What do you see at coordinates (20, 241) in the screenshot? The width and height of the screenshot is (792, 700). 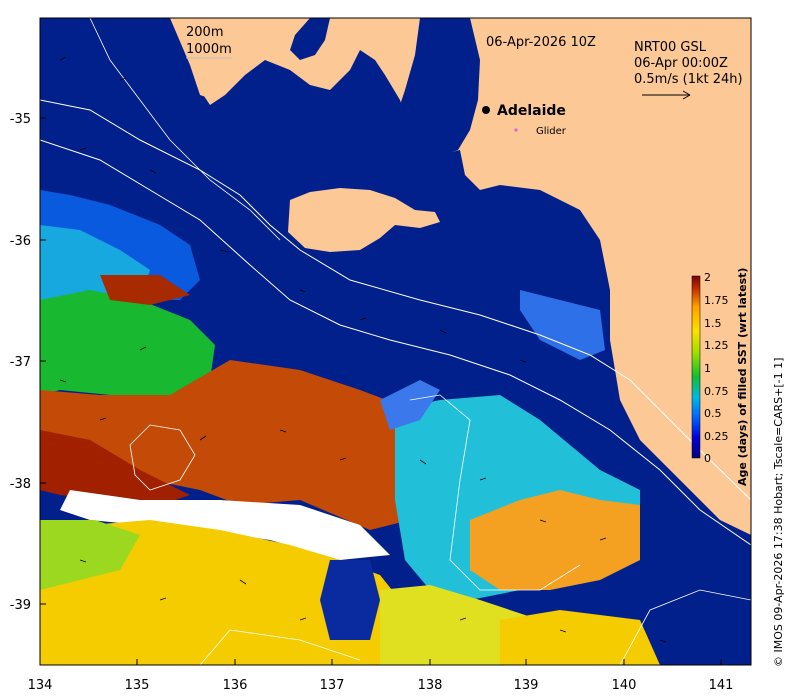 I see `y-tick: -36` at bounding box center [20, 241].